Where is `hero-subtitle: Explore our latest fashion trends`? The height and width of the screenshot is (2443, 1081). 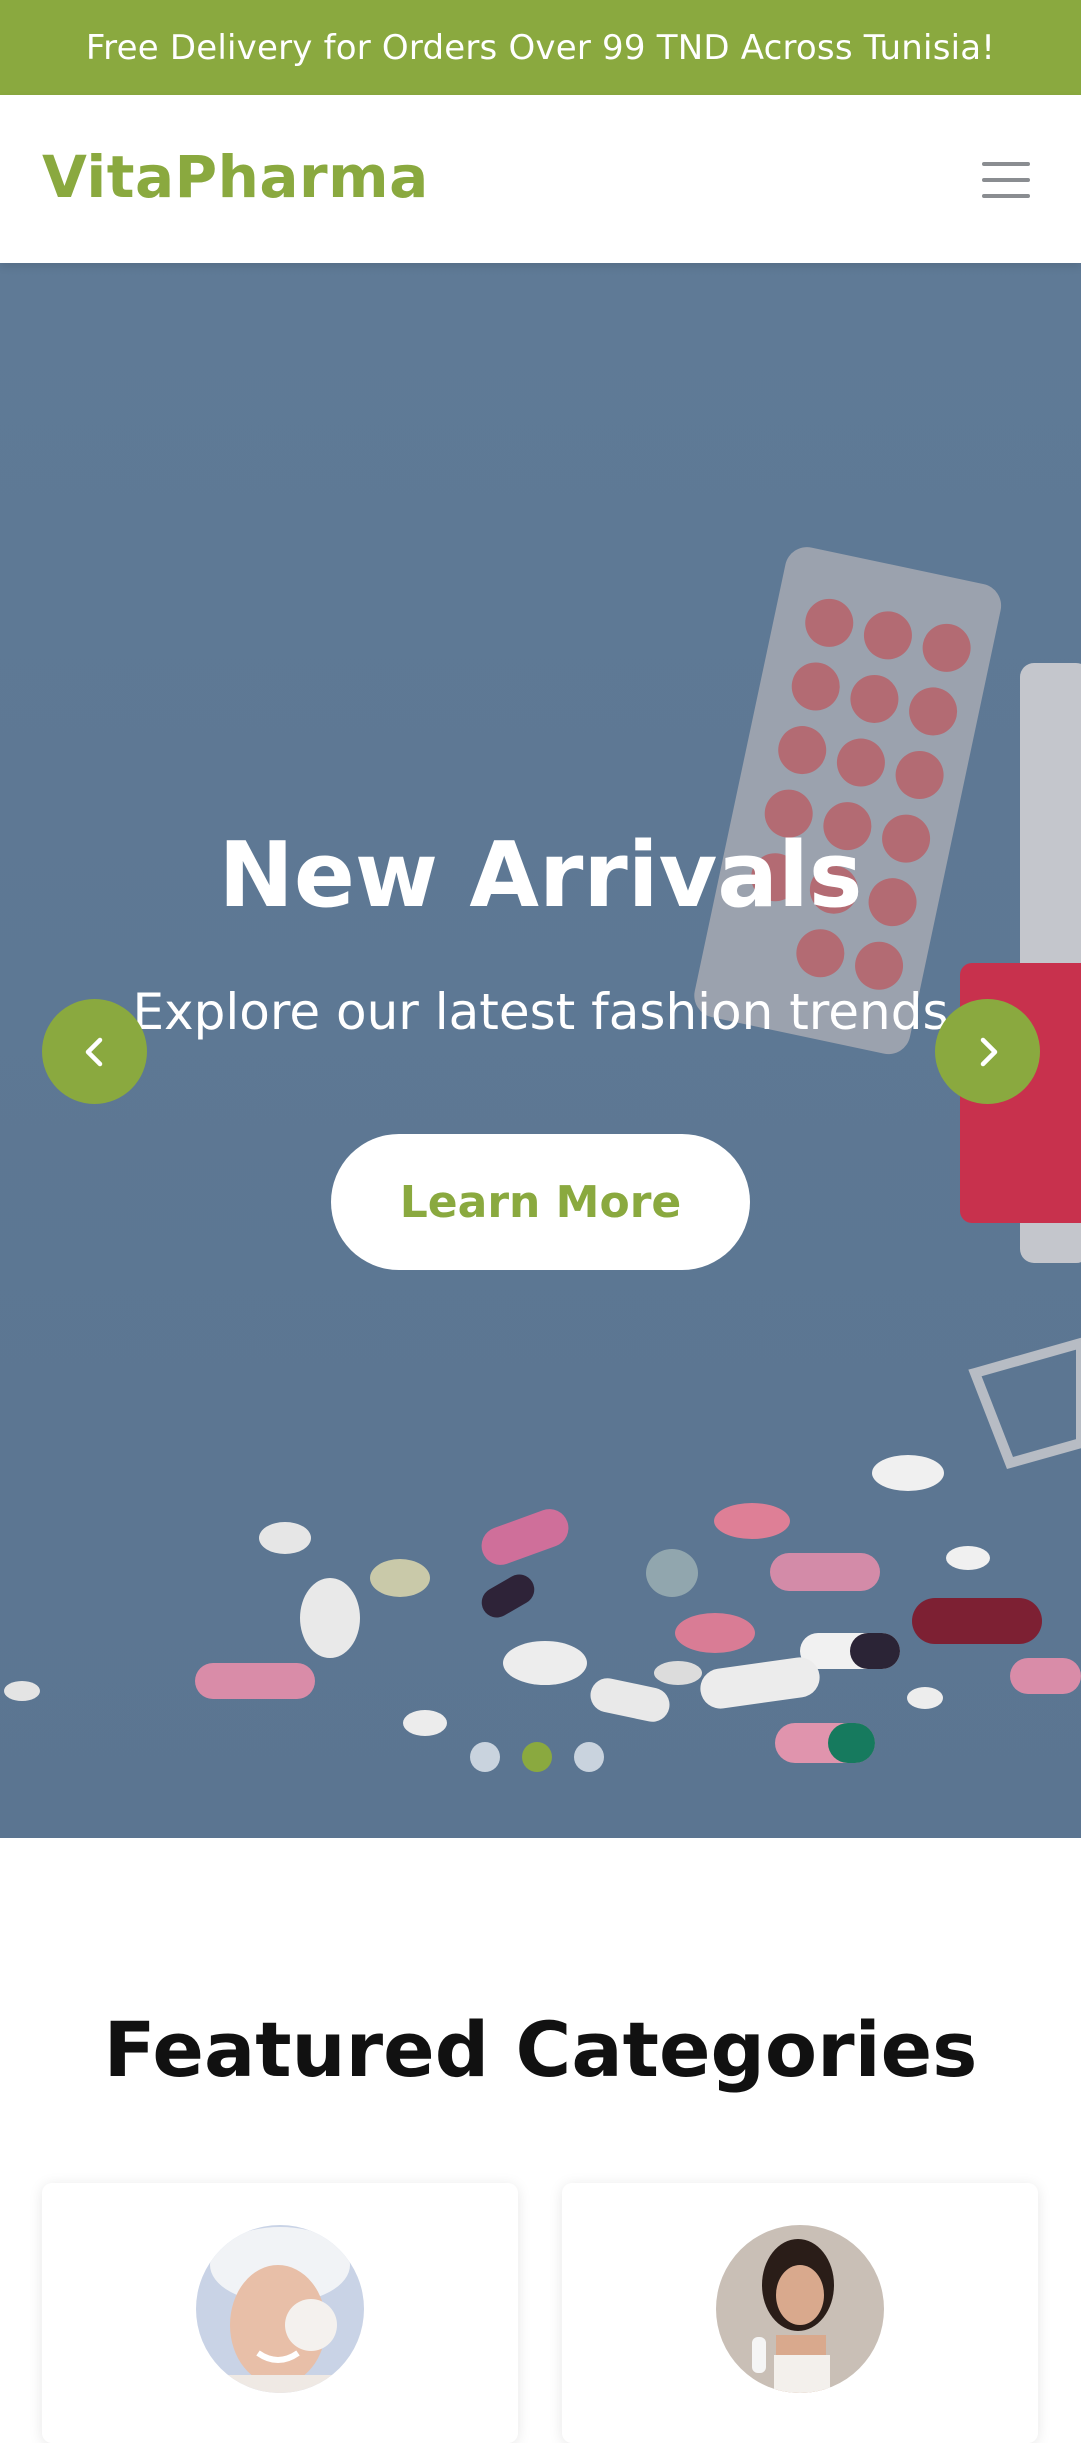
hero-subtitle: Explore our latest fashion trends is located at coordinates (540, 1012).